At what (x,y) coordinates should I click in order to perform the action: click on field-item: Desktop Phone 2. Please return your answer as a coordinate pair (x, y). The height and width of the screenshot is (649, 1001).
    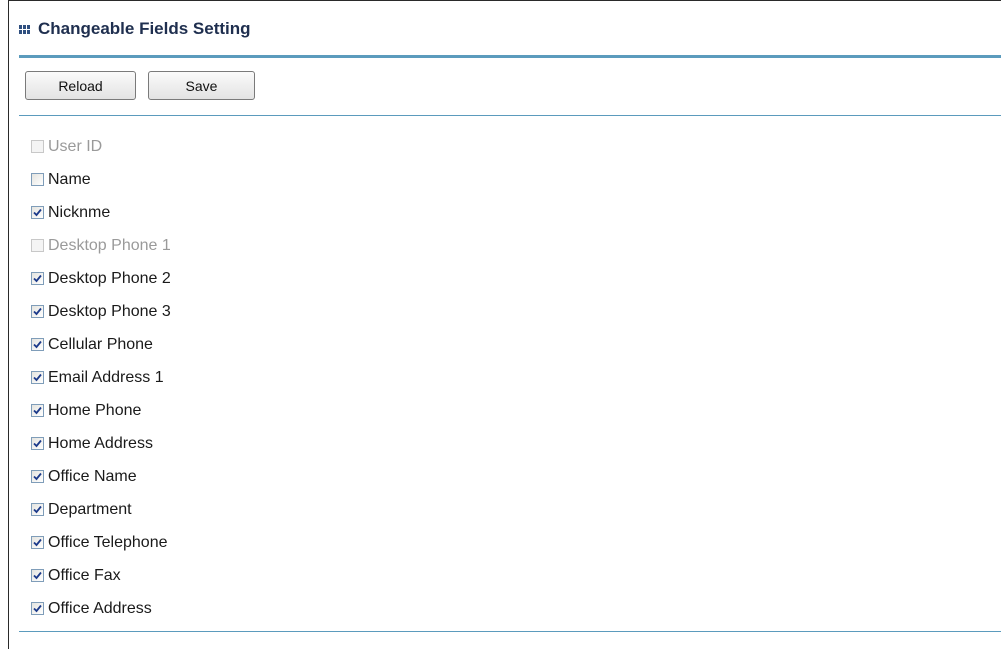
    Looking at the image, I should click on (101, 278).